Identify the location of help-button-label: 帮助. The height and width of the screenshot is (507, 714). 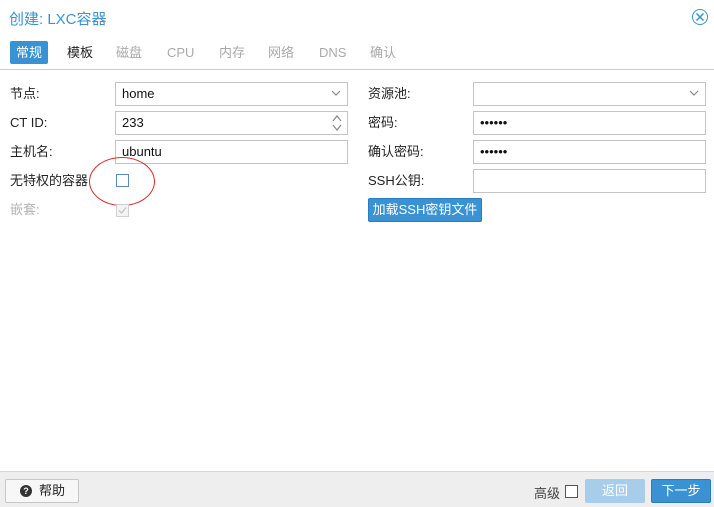
(52, 490).